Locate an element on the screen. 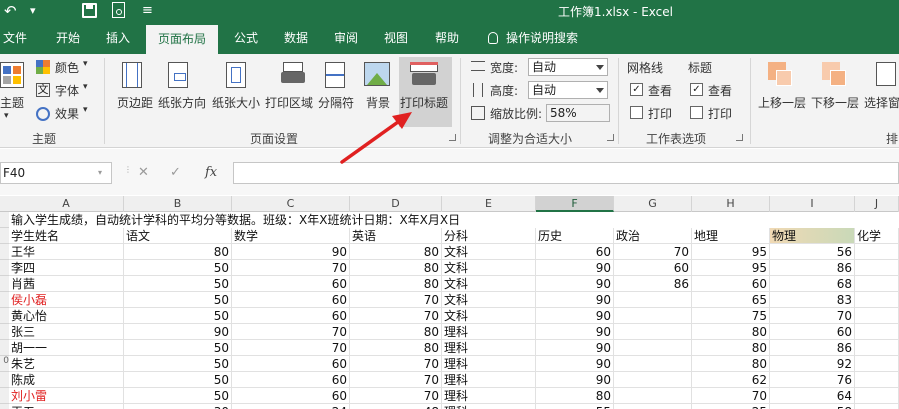 The width and height of the screenshot is (899, 409). insert-function-icon: fx is located at coordinates (211, 172).